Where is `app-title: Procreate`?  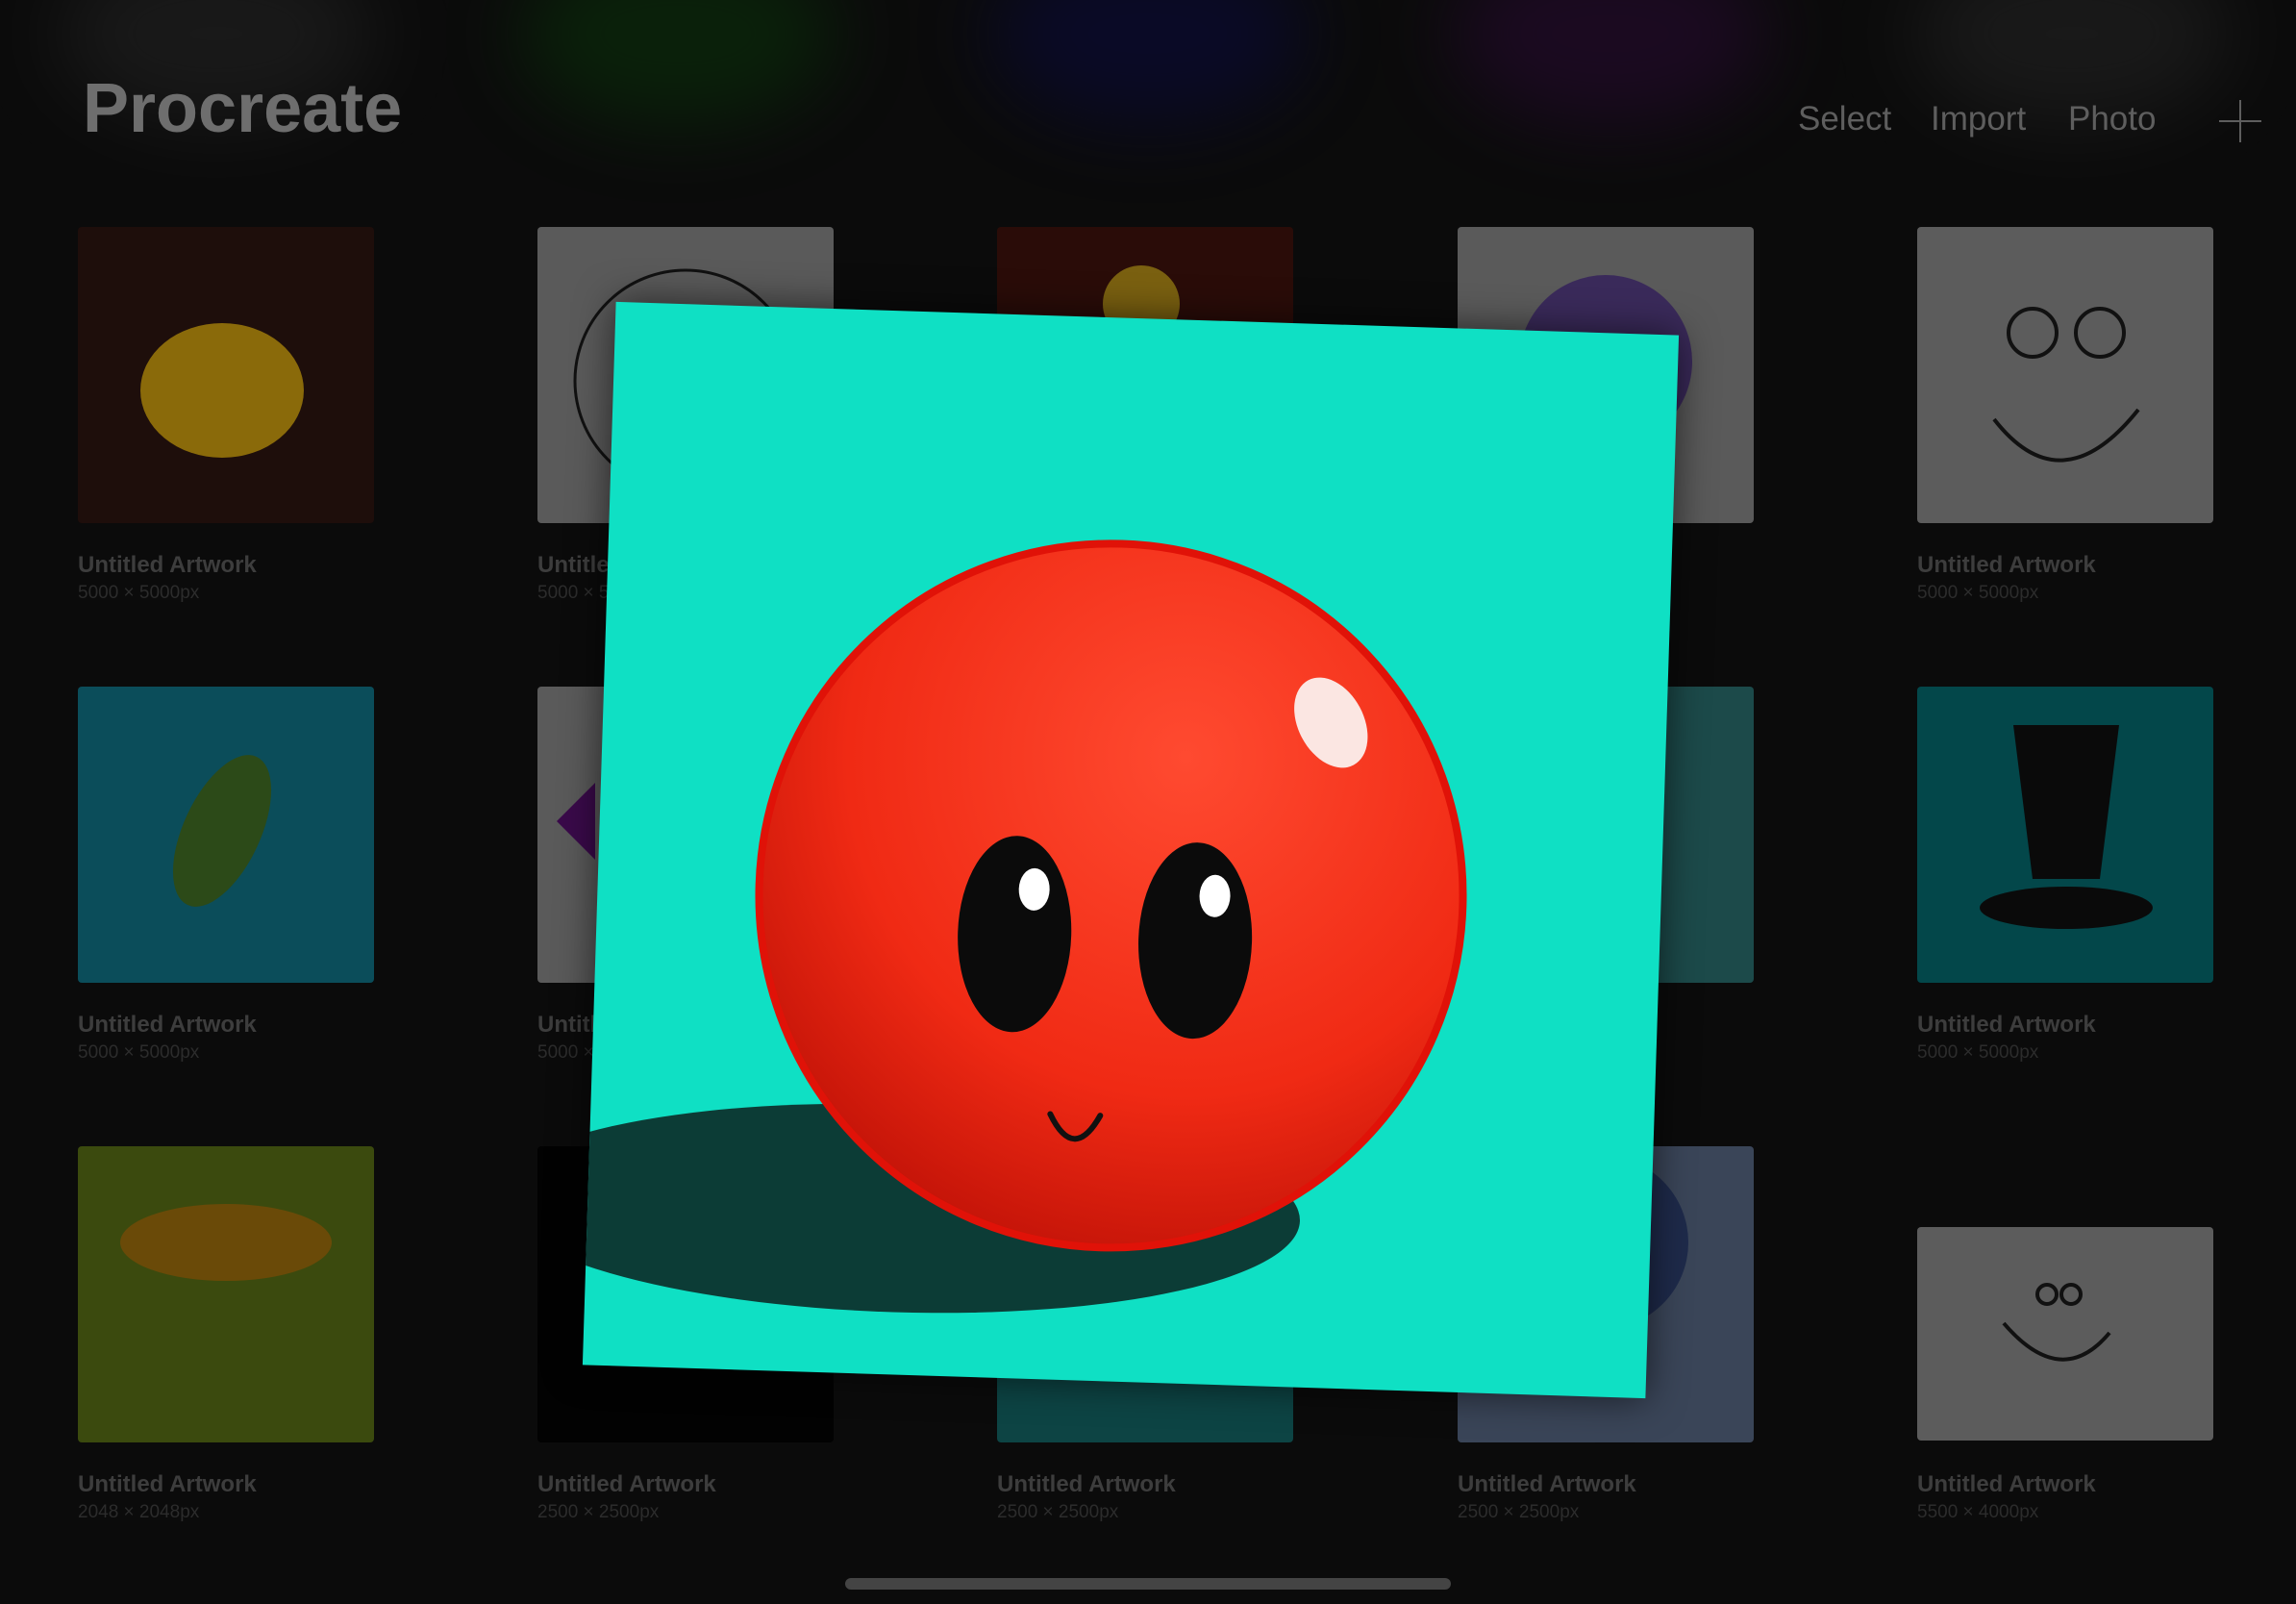
app-title: Procreate is located at coordinates (243, 108).